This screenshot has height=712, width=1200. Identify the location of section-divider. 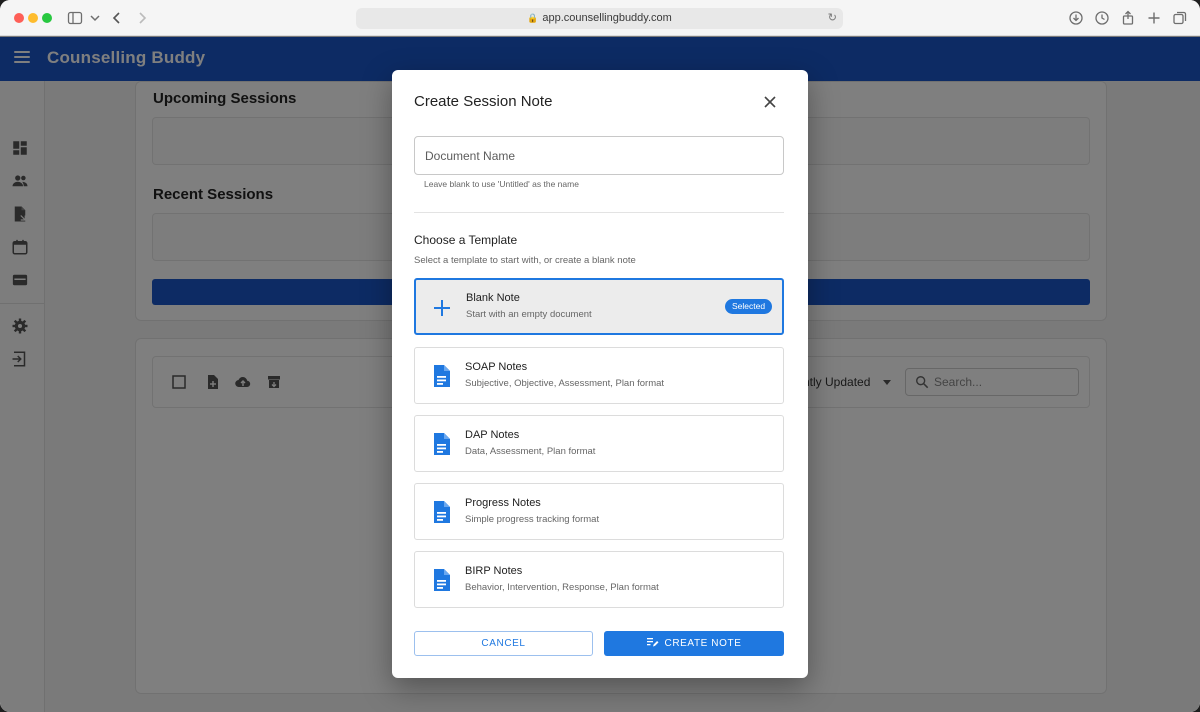
(599, 212).